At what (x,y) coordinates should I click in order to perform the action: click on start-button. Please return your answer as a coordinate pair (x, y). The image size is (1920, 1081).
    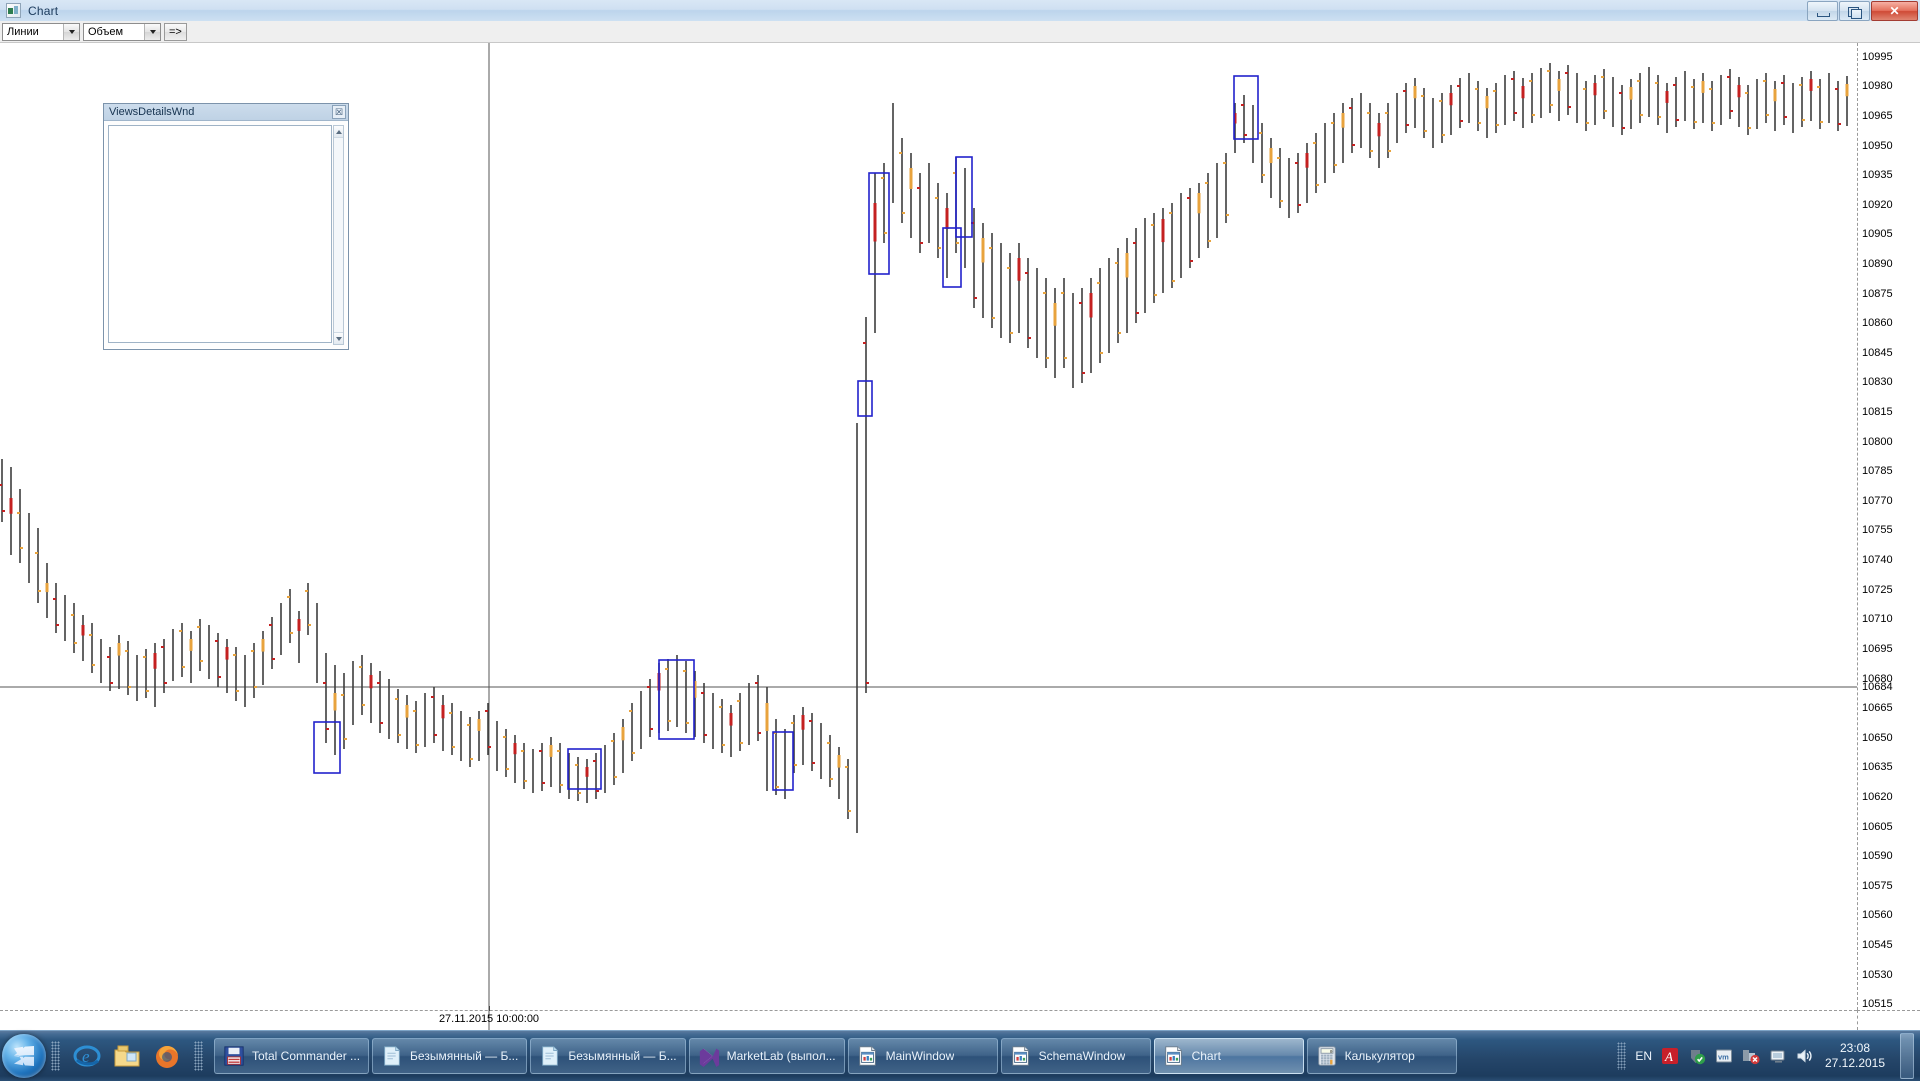
    Looking at the image, I should click on (24, 1056).